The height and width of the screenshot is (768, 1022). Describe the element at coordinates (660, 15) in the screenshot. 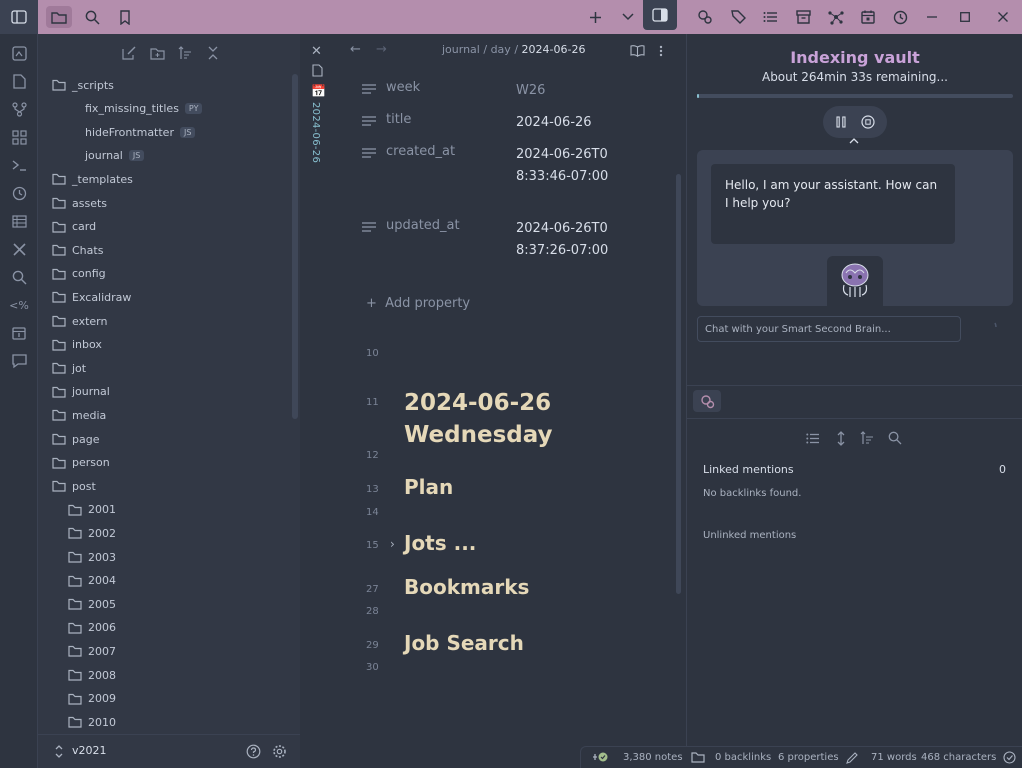

I see `right-sidebar-icon` at that location.